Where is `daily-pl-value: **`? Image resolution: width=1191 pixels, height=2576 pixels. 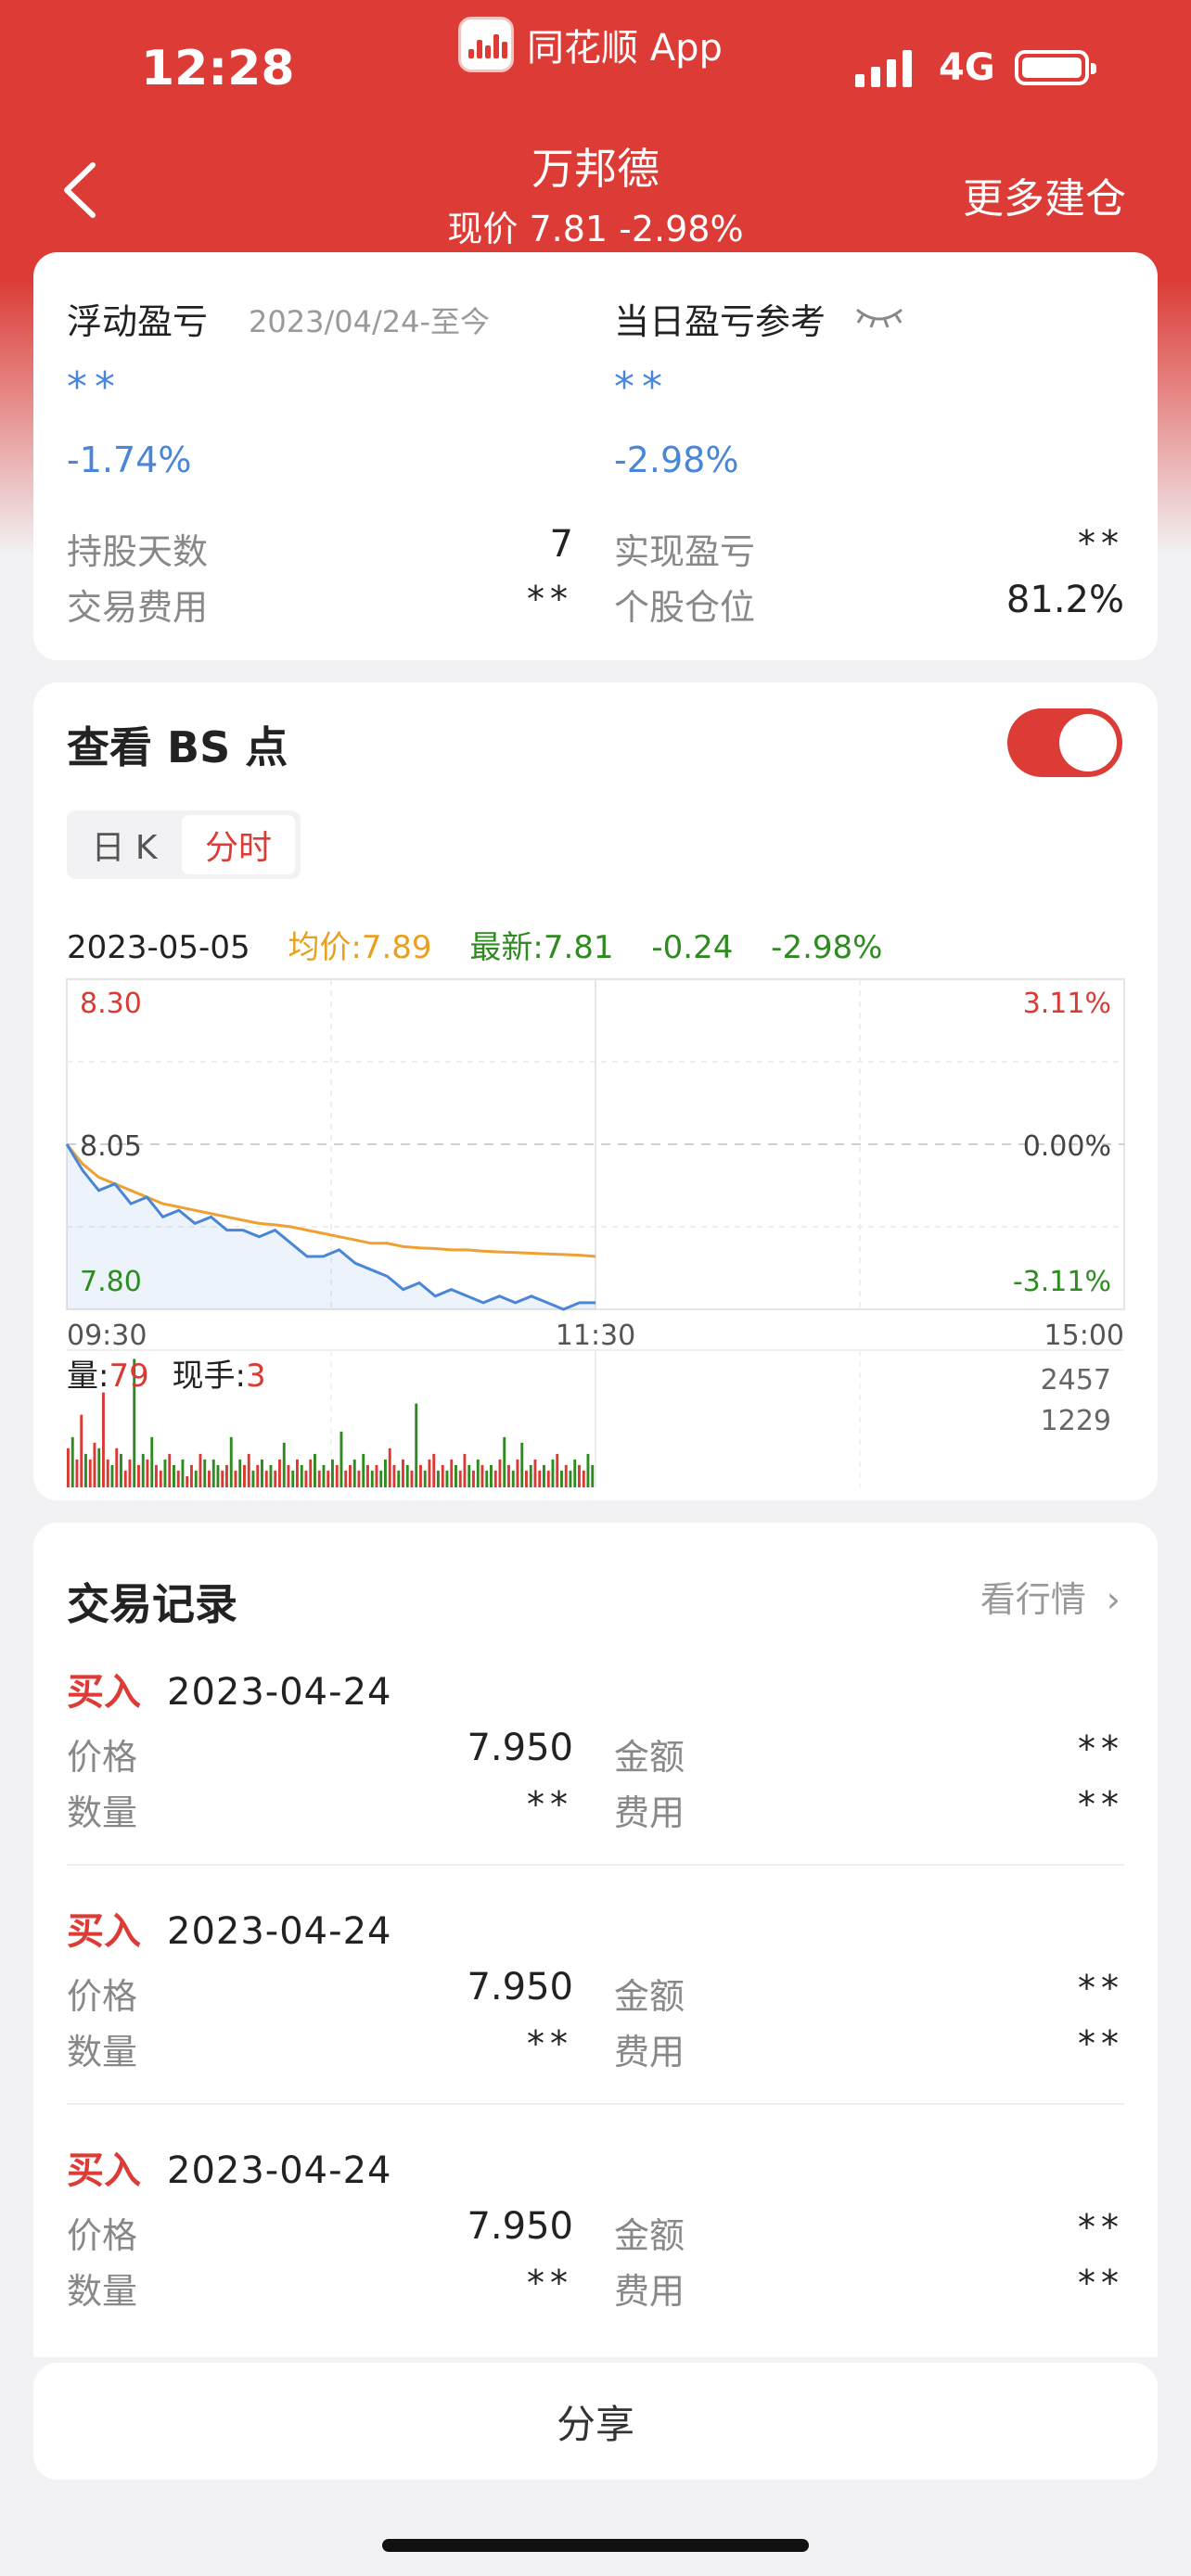
daily-pl-value: ** is located at coordinates (642, 387).